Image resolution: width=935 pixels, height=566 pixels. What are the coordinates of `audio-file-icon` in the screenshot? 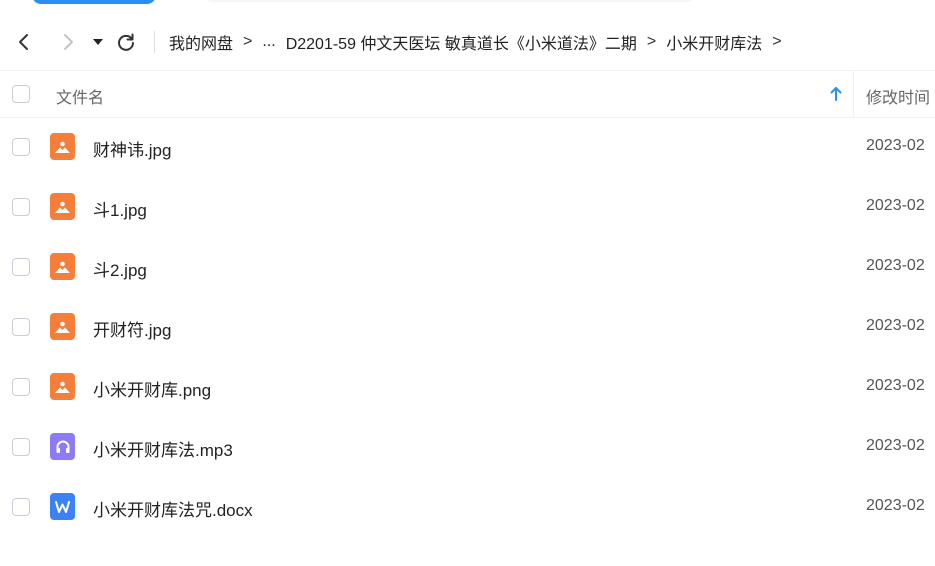 It's located at (62, 446).